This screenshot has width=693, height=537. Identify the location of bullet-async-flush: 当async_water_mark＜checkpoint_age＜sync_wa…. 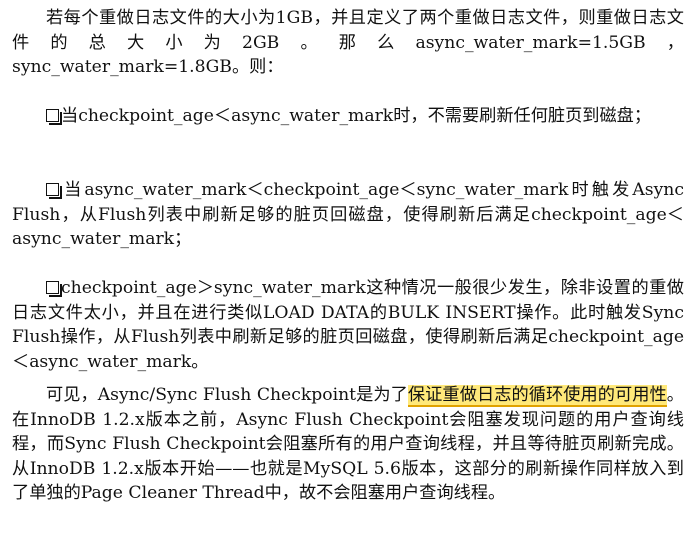
(348, 215).